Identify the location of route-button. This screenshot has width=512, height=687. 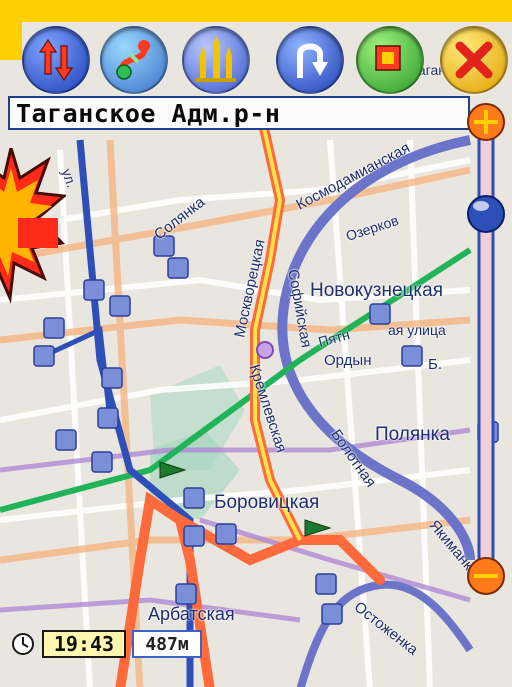
(134, 60).